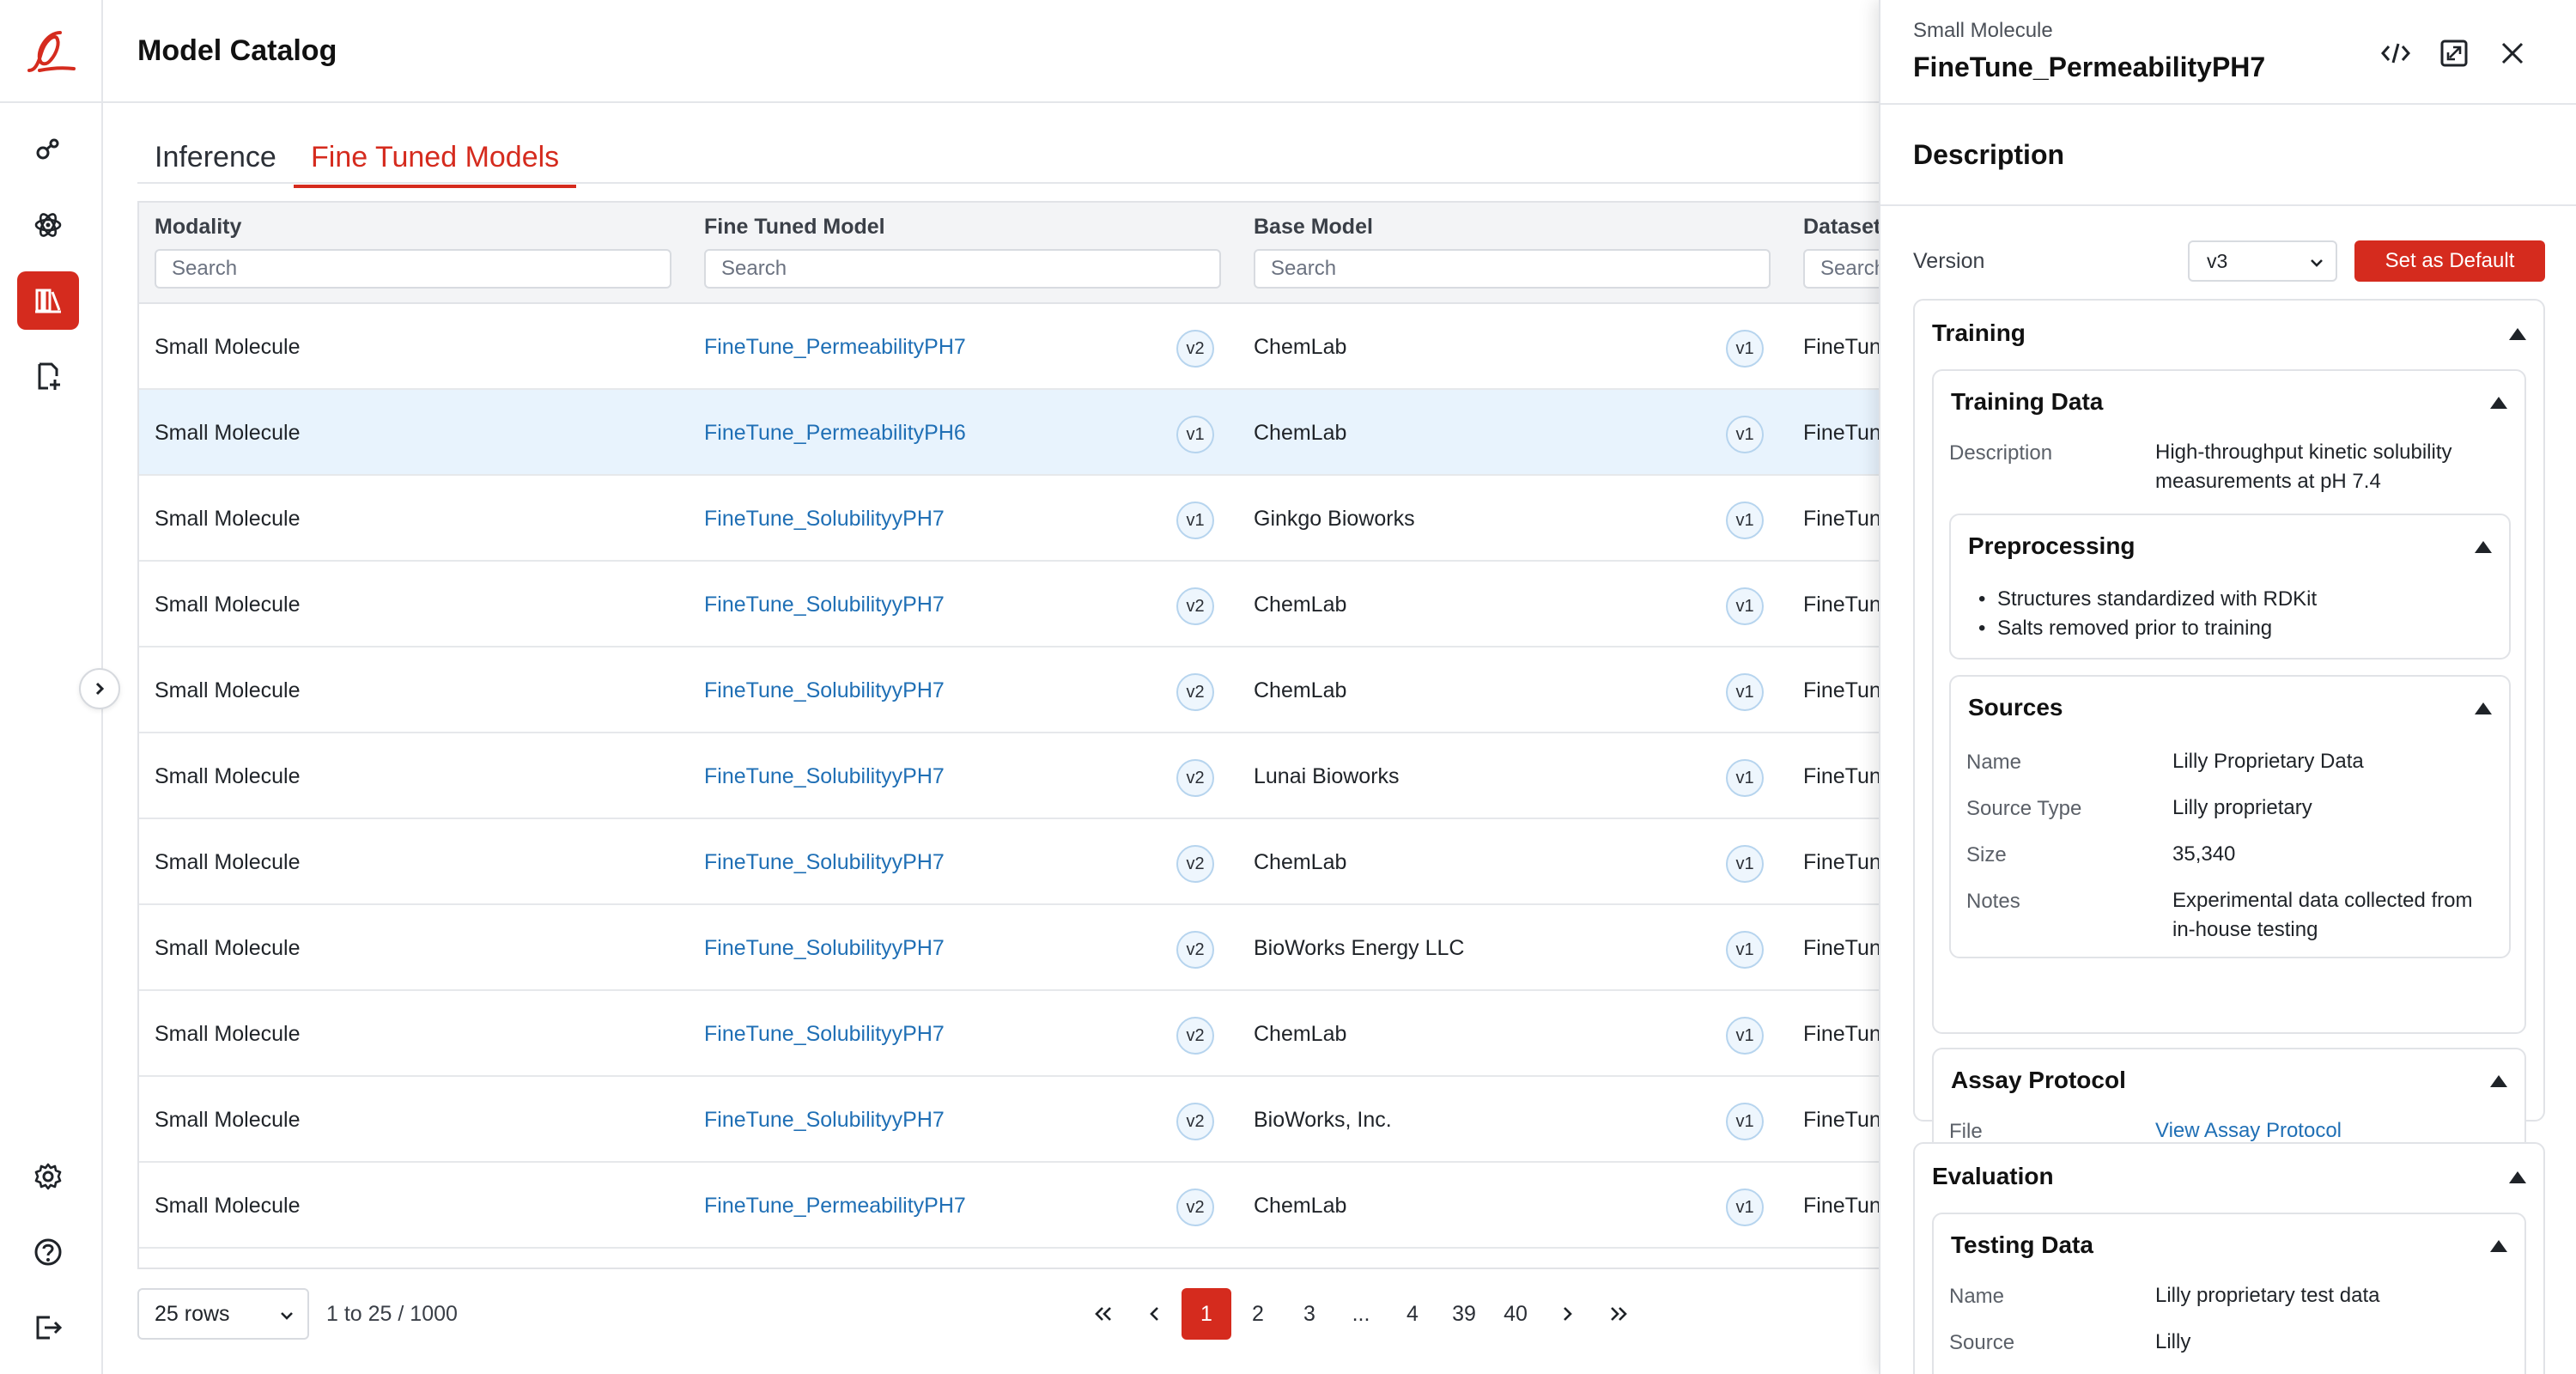  I want to click on testing-name-label: Name, so click(1977, 1296).